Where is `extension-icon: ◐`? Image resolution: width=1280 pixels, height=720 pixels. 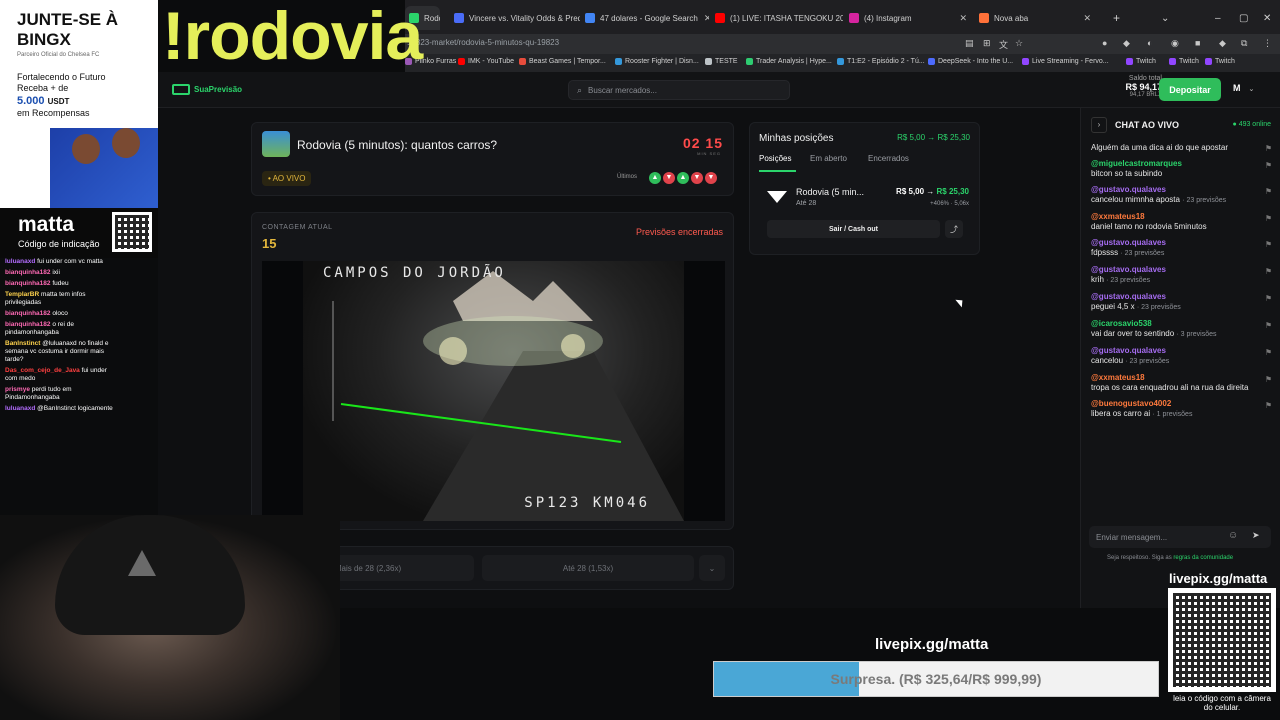 extension-icon: ◐ is located at coordinates (1149, 43).